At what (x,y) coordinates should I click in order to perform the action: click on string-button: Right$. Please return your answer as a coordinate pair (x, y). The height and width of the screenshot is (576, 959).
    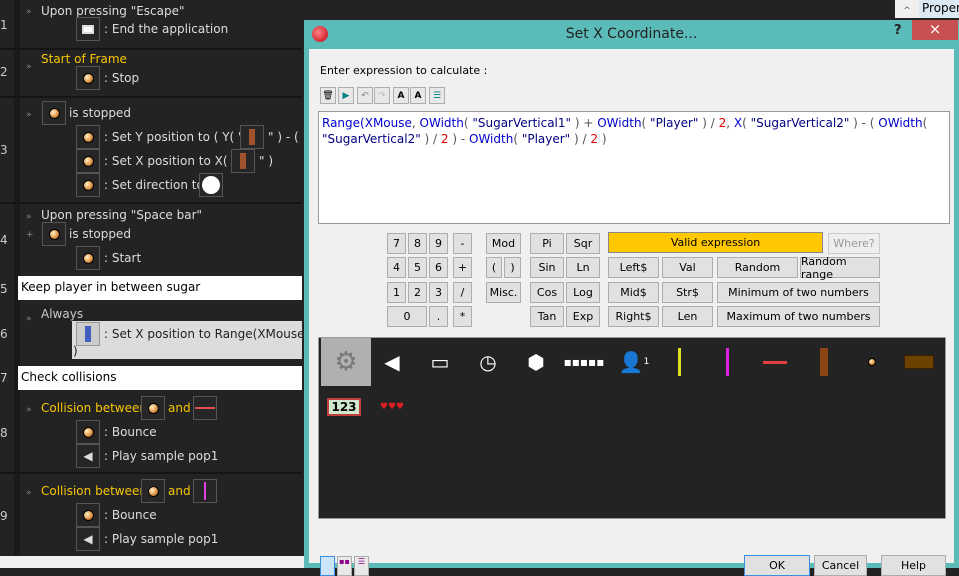
    Looking at the image, I should click on (633, 316).